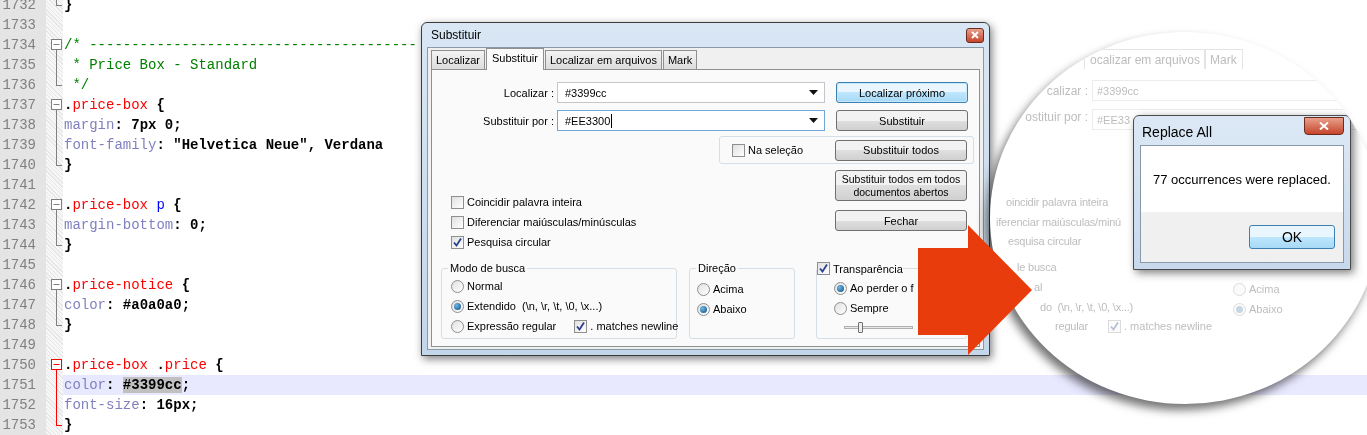  Describe the element at coordinates (19, 145) in the screenshot. I see `line-number: 1739` at that location.